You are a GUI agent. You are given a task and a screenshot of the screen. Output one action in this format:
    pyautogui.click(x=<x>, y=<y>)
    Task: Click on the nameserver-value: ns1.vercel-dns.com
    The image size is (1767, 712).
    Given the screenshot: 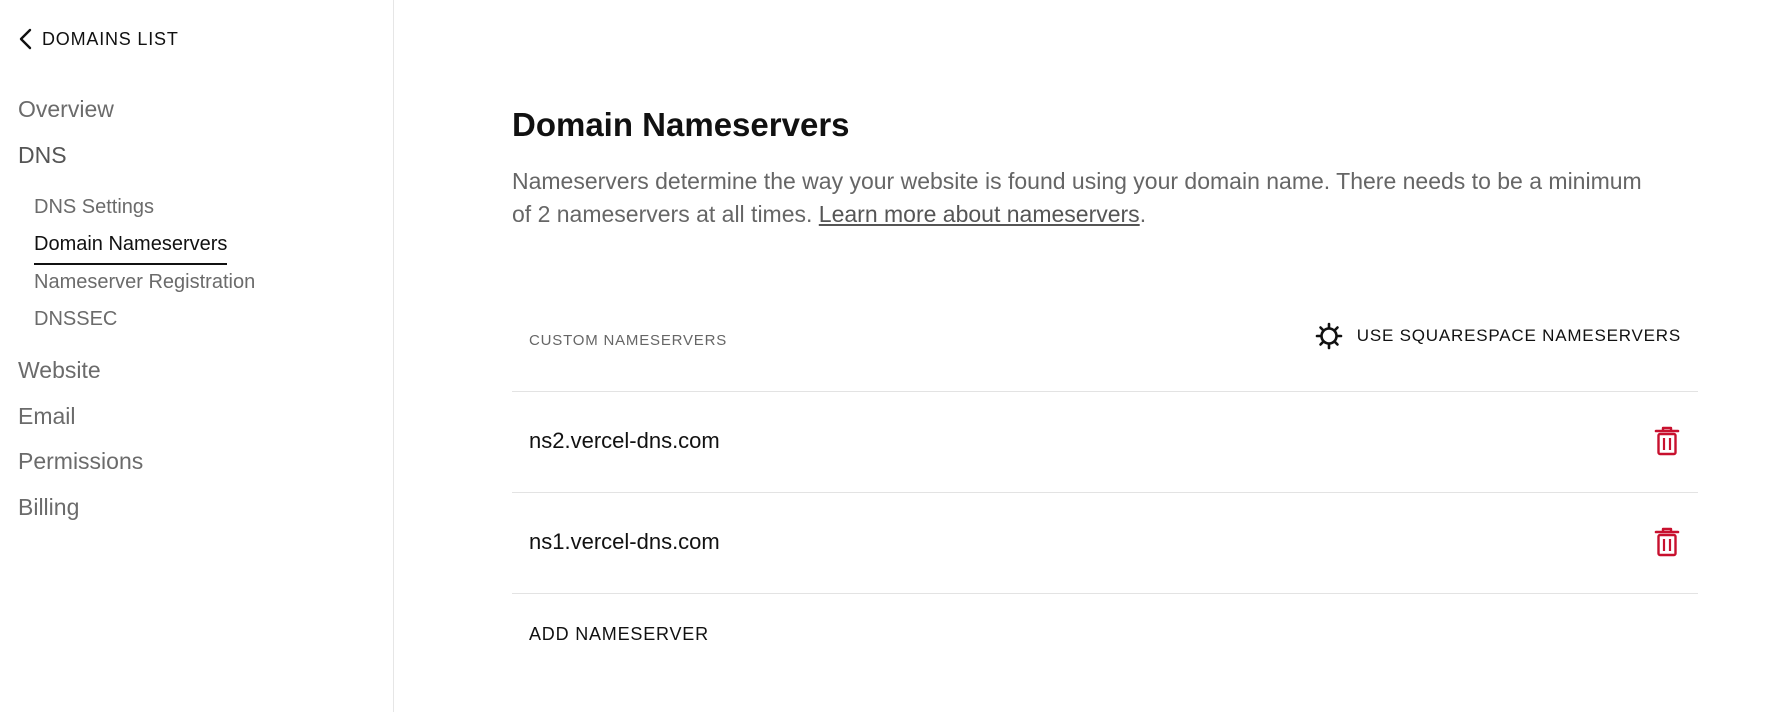 What is the action you would take?
    pyautogui.click(x=624, y=541)
    